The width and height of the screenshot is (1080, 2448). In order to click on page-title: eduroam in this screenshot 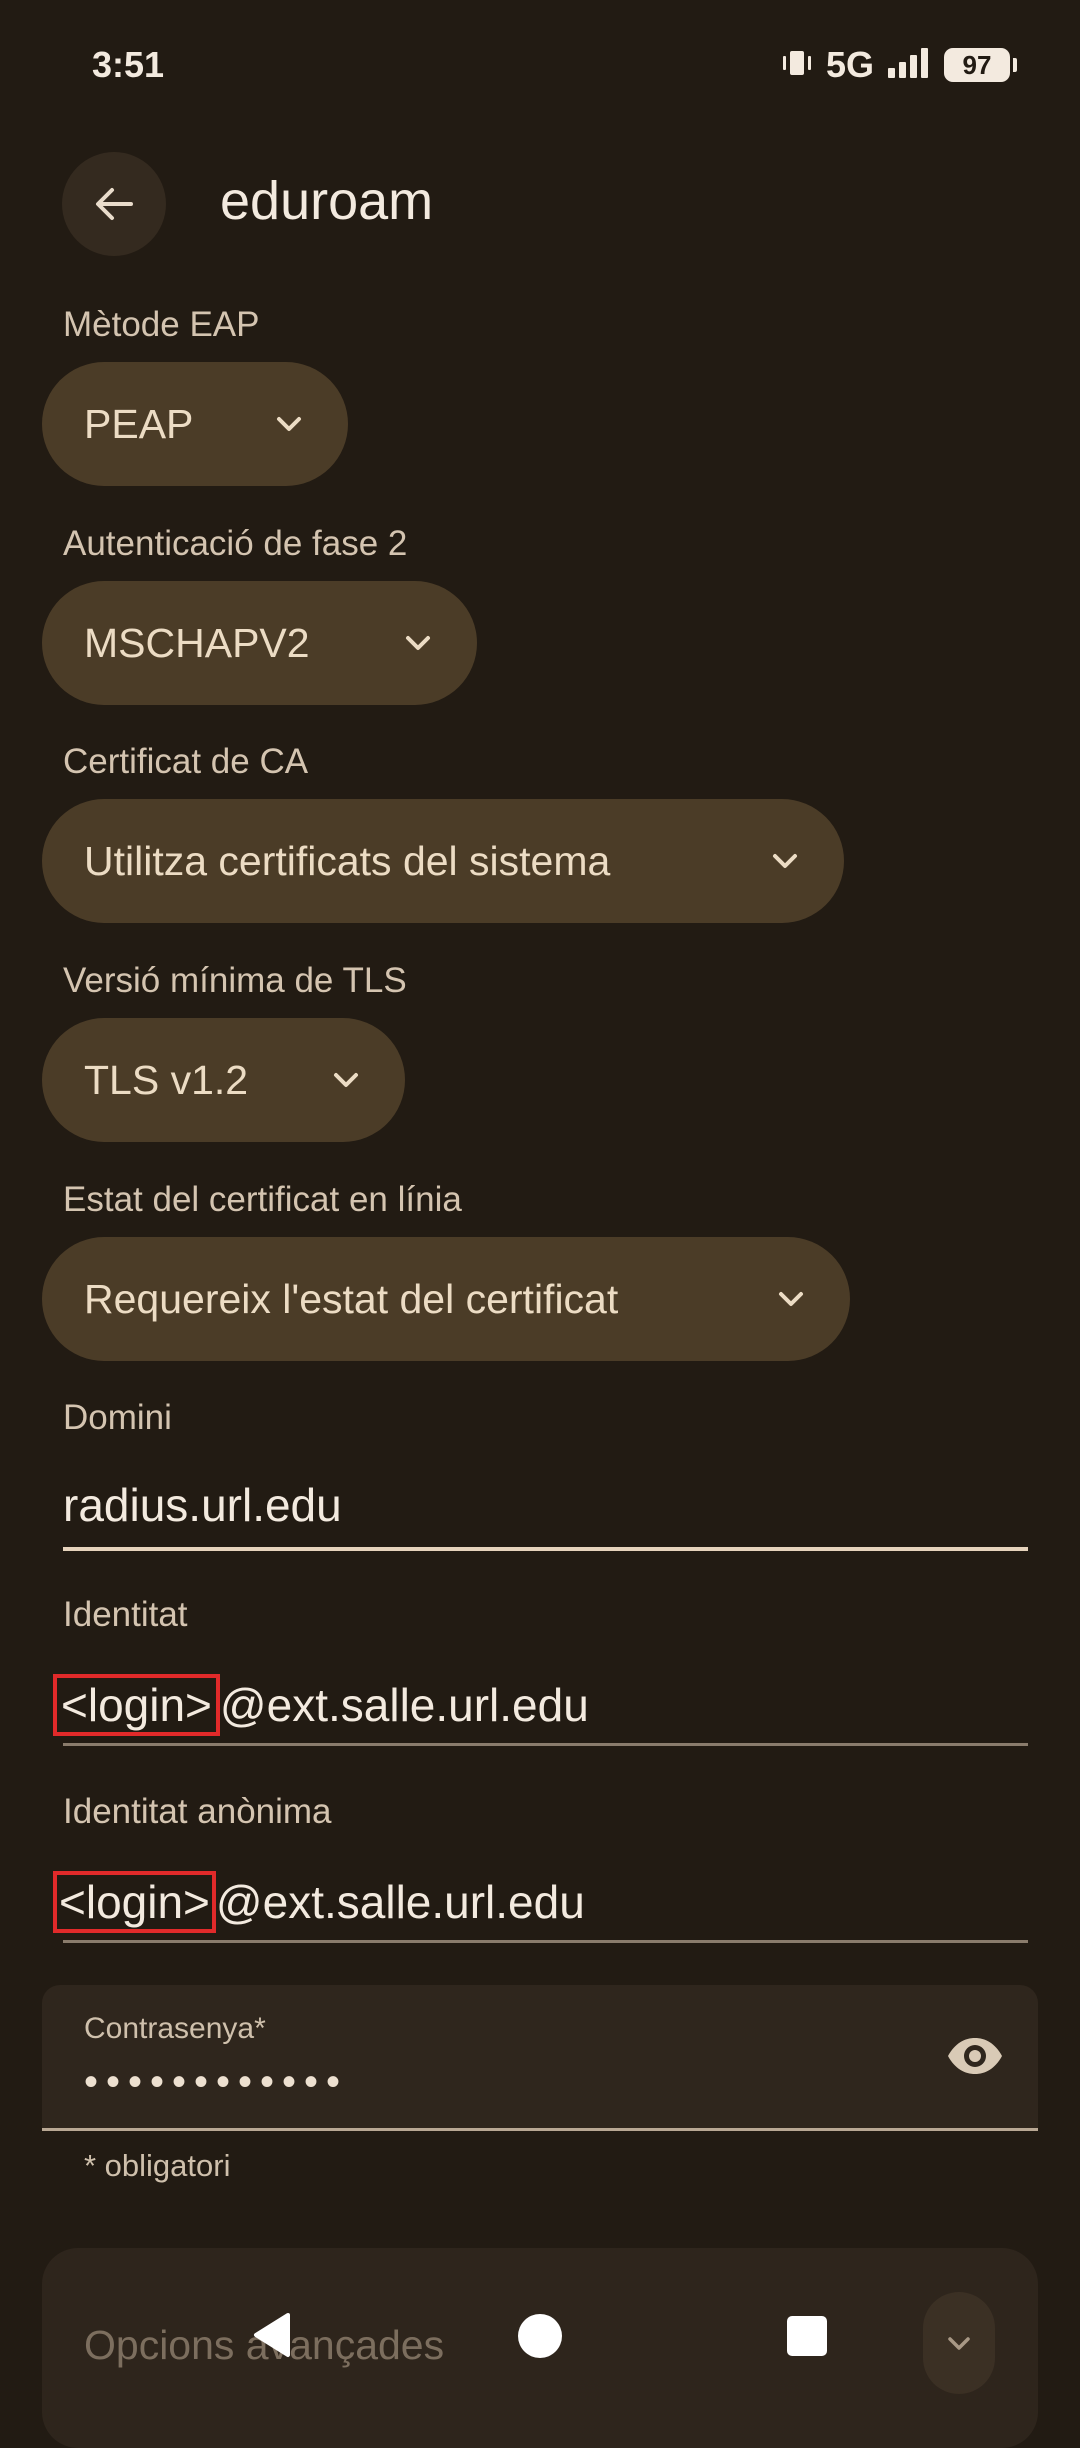, I will do `click(327, 201)`.